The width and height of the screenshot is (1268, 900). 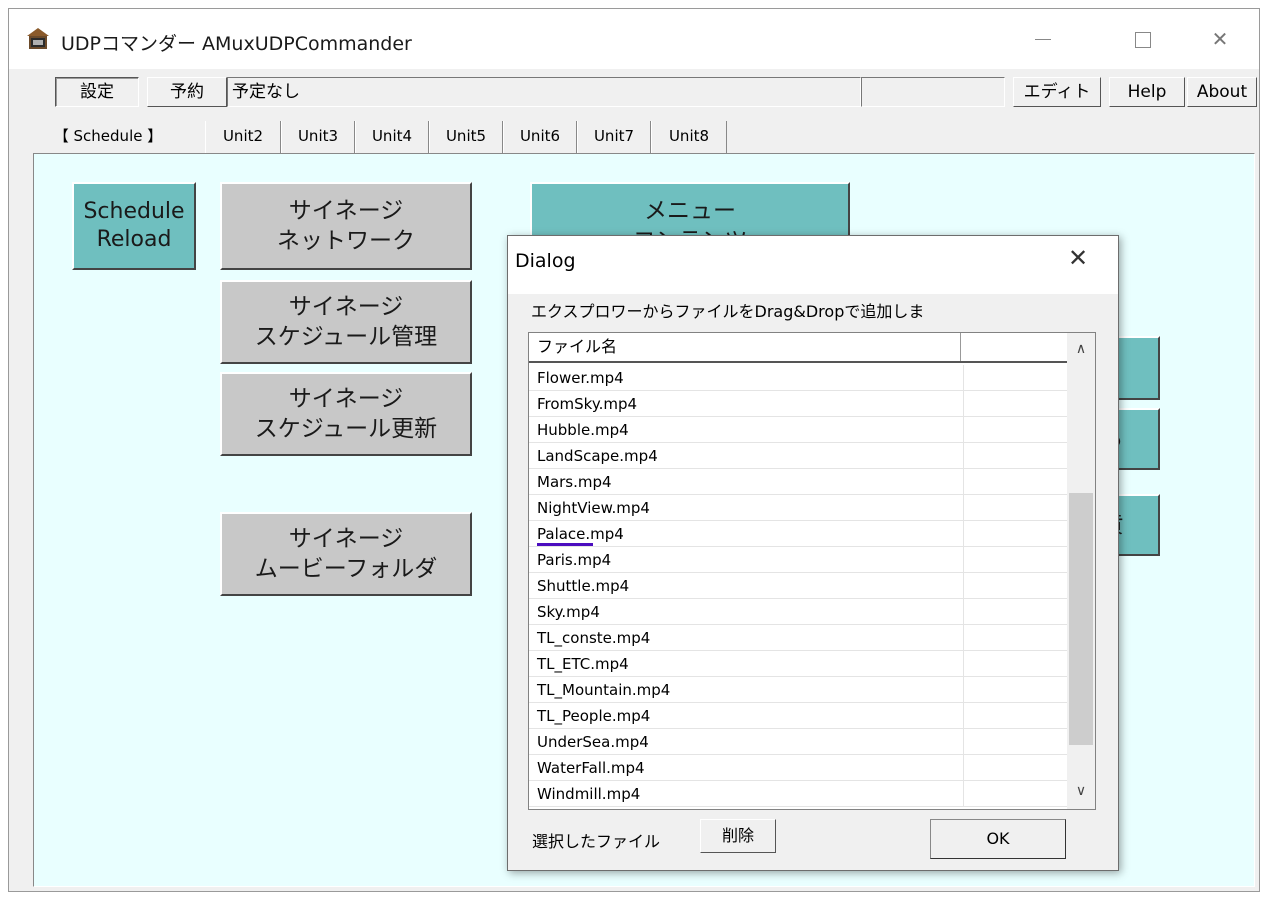 What do you see at coordinates (1147, 92) in the screenshot?
I see `help-button: Help` at bounding box center [1147, 92].